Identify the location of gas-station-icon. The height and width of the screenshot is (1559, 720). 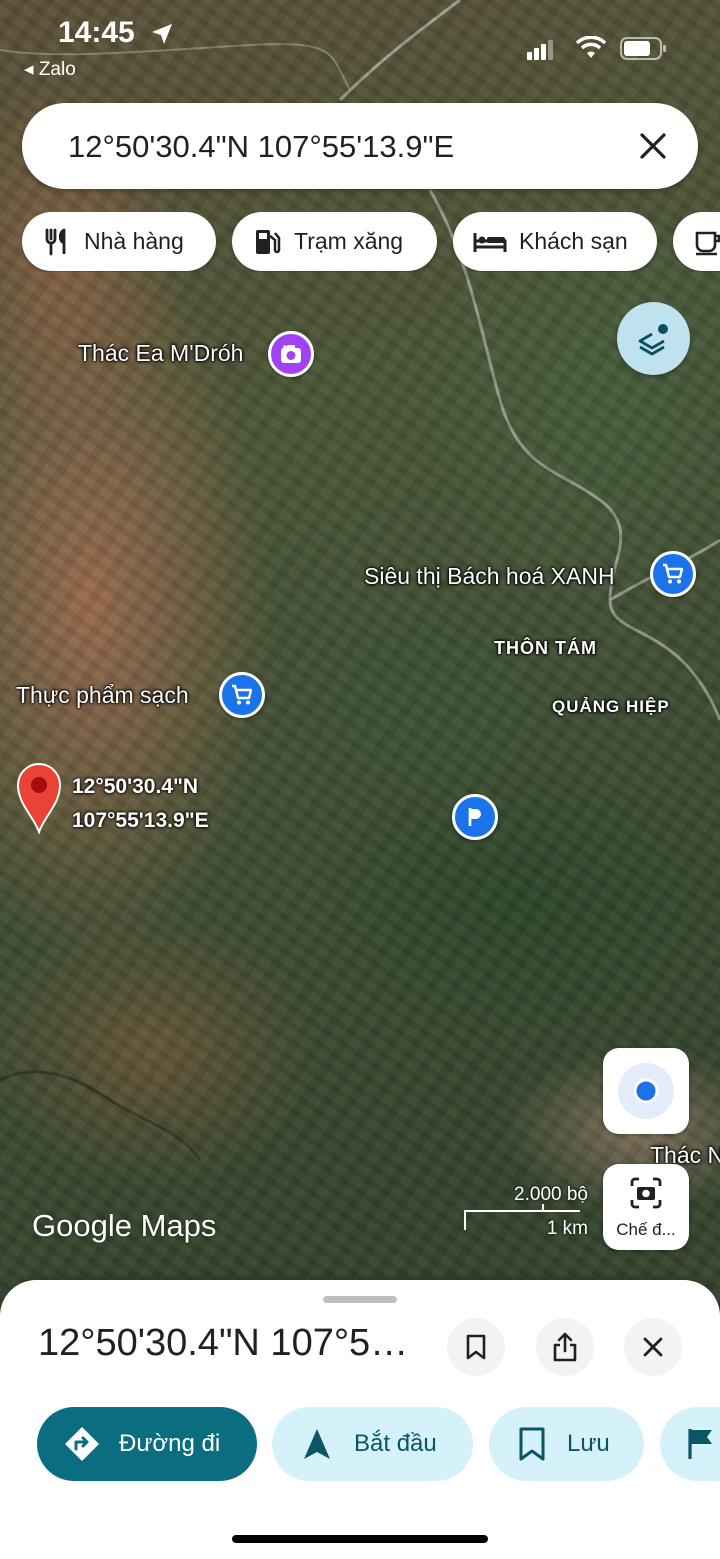
(268, 241).